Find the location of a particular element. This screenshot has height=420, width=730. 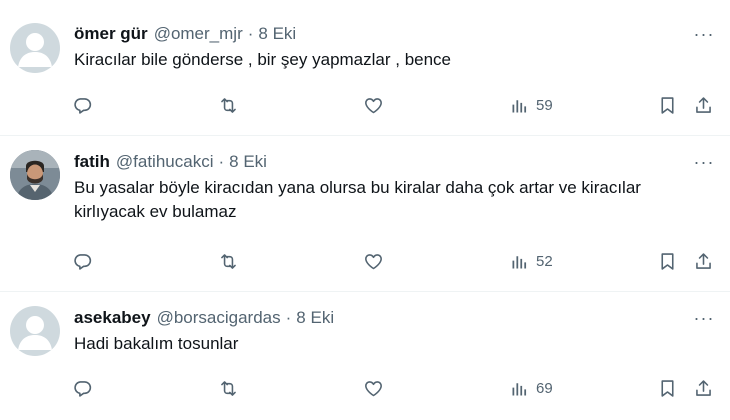

tweet-header: fatih @fatihucakci · 8 Eki is located at coordinates (394, 162).